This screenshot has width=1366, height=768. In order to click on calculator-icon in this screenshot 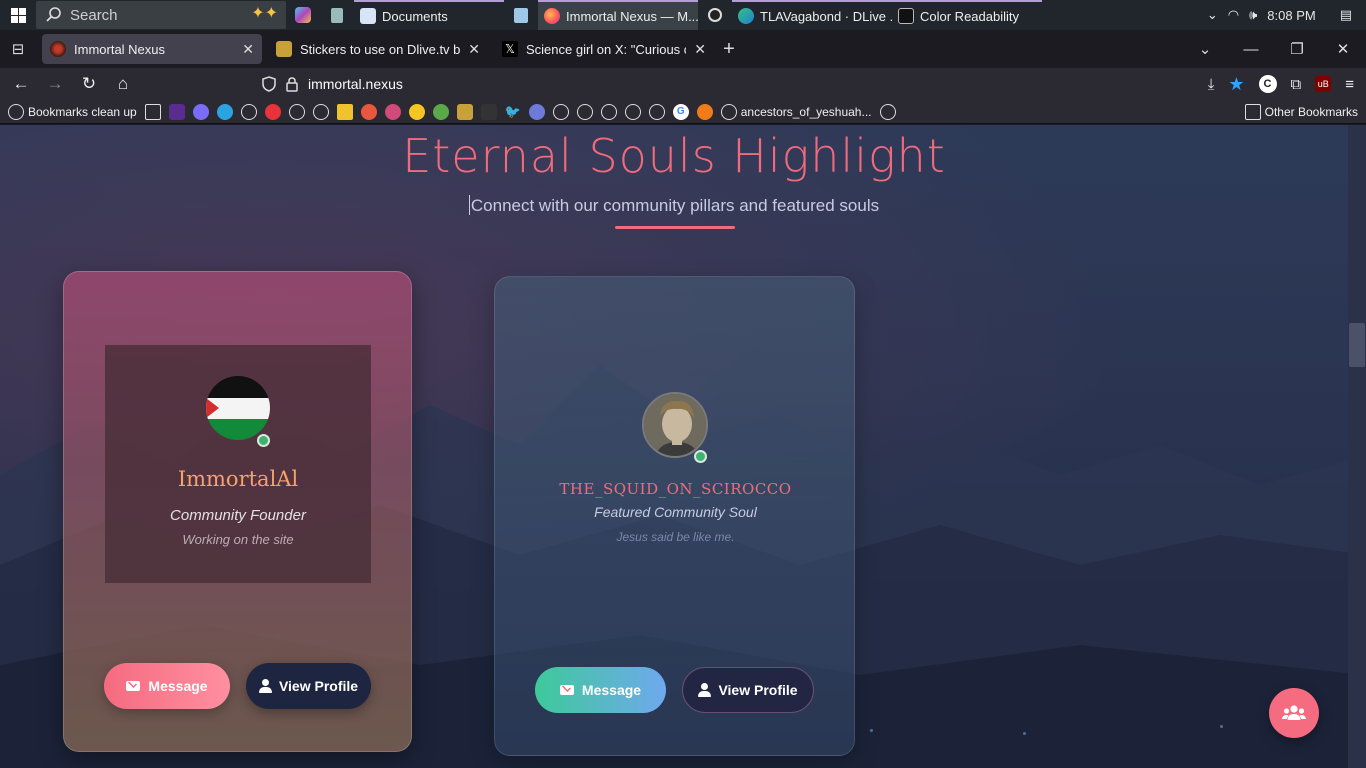, I will do `click(337, 15)`.